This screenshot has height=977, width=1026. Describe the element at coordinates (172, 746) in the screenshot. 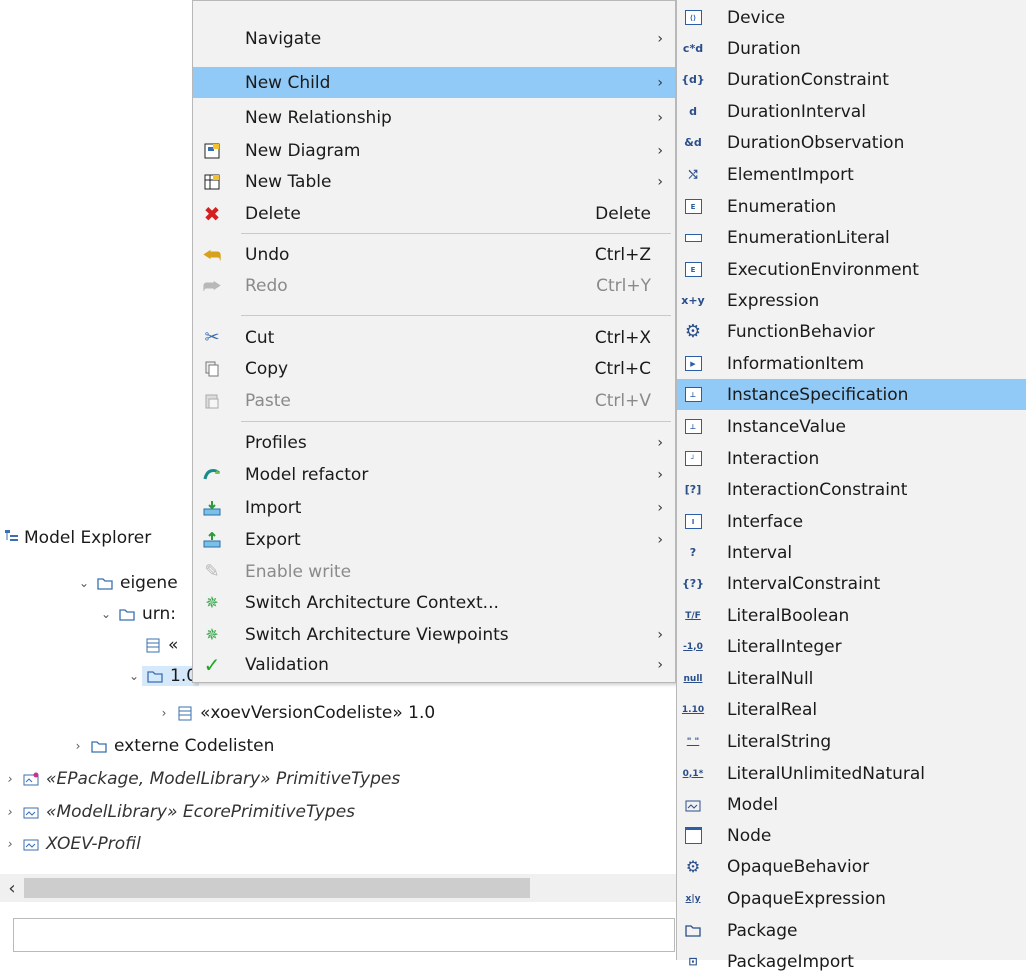

I see `tree-item-externe: › externe Codelisten` at that location.